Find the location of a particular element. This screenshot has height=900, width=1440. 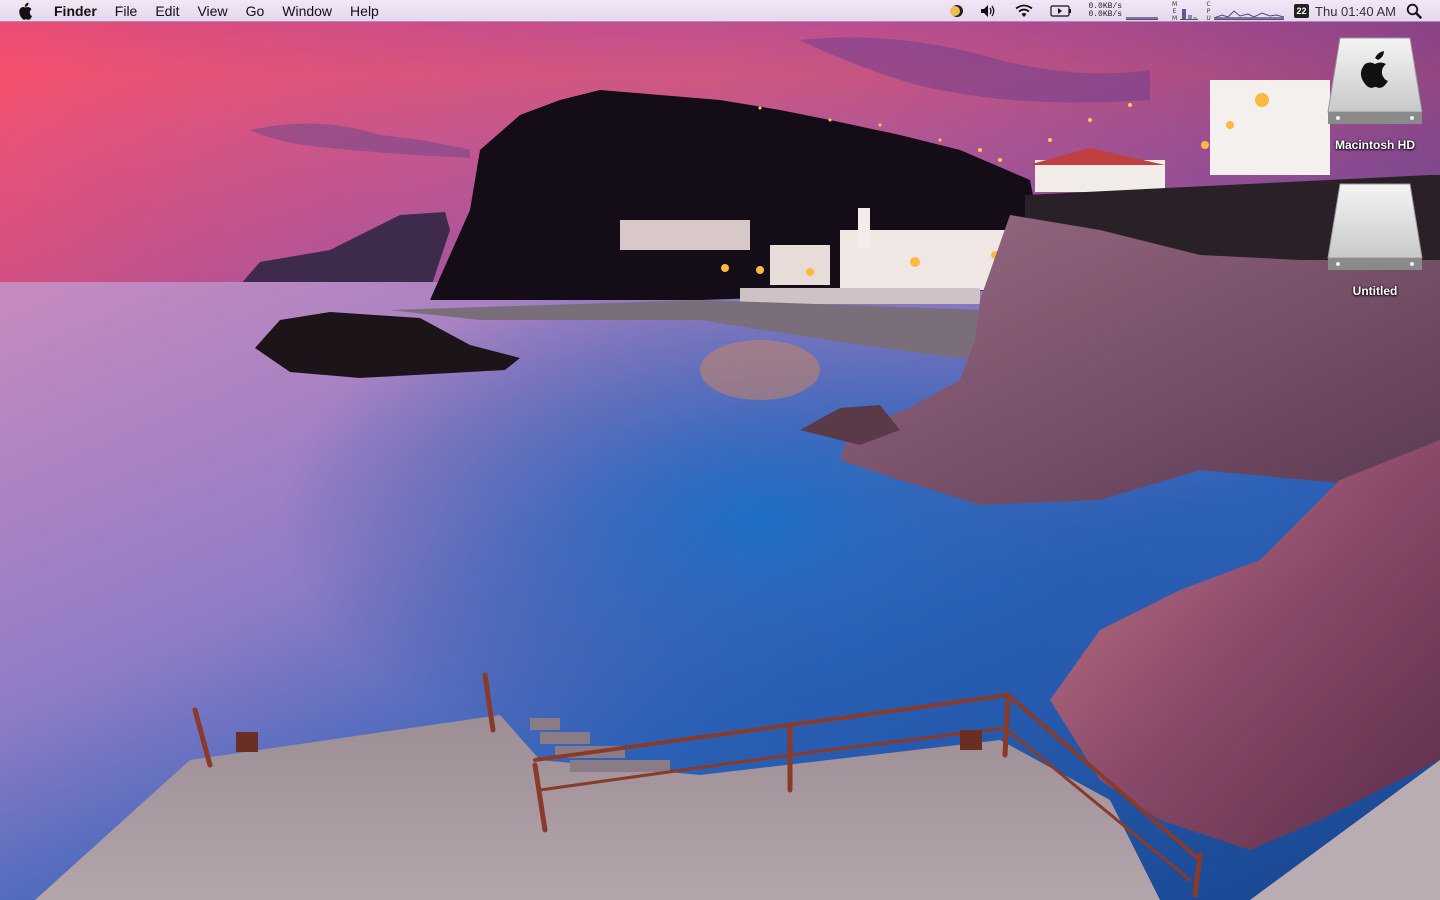

desktop-icon-macintosh-hd: Macintosh HD is located at coordinates (1375, 98).